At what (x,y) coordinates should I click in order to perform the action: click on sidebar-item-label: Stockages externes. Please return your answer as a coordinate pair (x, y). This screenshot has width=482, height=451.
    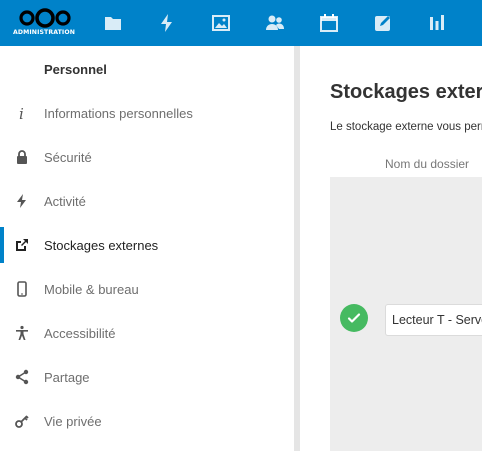
    Looking at the image, I should click on (101, 245).